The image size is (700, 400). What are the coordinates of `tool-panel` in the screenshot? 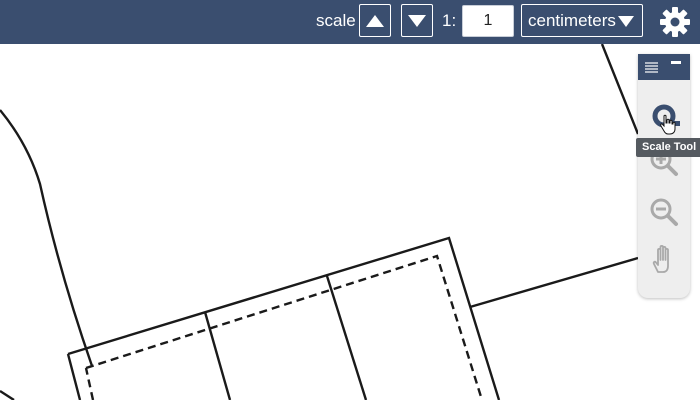 It's located at (664, 176).